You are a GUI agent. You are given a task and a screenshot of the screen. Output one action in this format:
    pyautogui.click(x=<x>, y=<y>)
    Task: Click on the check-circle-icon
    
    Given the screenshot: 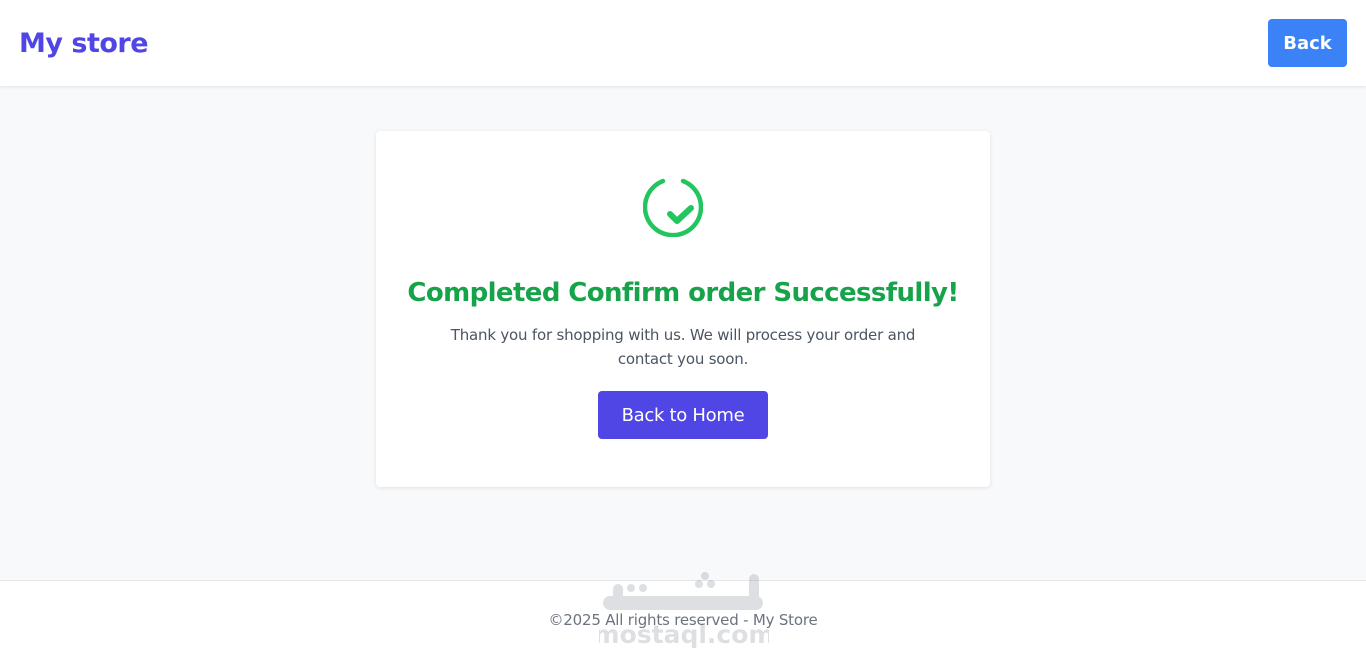 What is the action you would take?
    pyautogui.click(x=673, y=207)
    